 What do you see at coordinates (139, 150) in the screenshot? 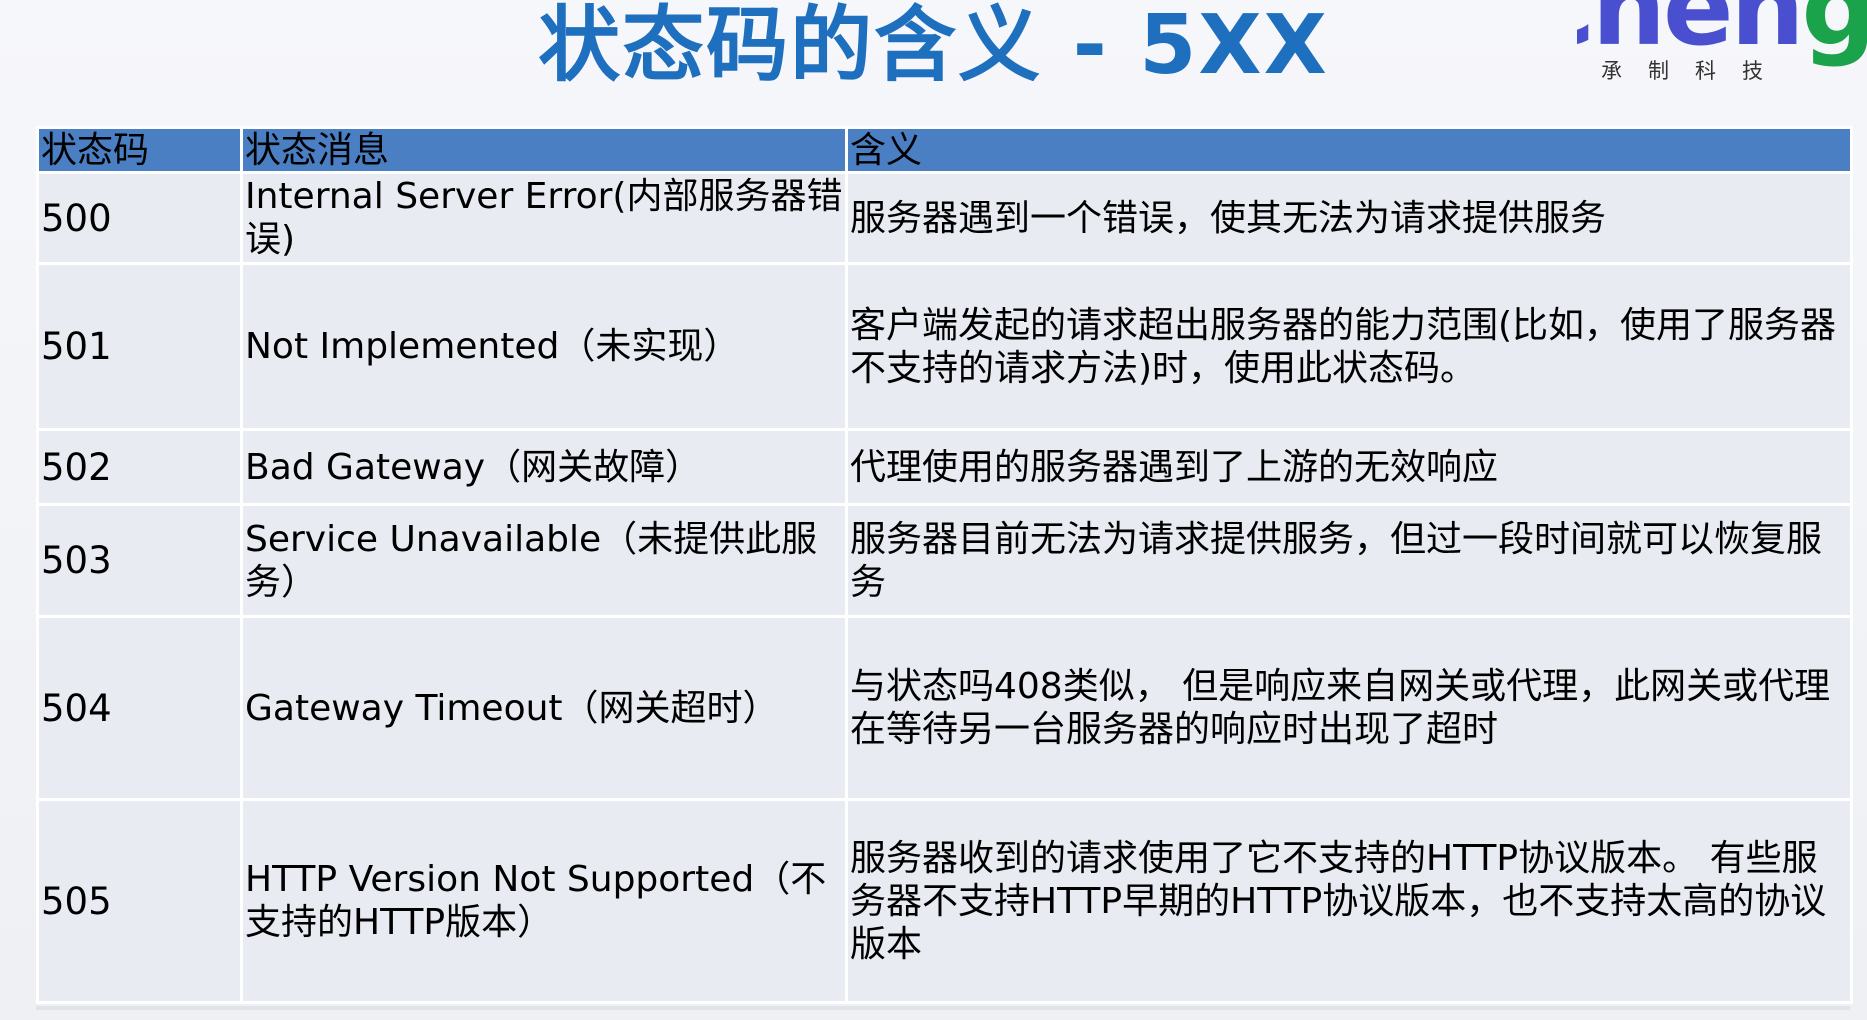
I see `header-status-code: 状态码` at bounding box center [139, 150].